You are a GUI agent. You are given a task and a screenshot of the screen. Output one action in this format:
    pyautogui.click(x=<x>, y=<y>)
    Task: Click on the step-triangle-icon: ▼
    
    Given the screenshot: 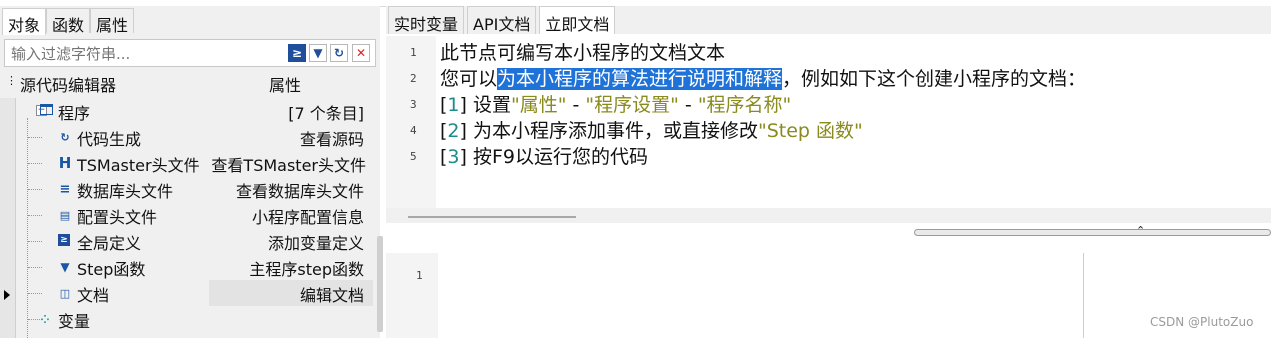 What is the action you would take?
    pyautogui.click(x=65, y=267)
    